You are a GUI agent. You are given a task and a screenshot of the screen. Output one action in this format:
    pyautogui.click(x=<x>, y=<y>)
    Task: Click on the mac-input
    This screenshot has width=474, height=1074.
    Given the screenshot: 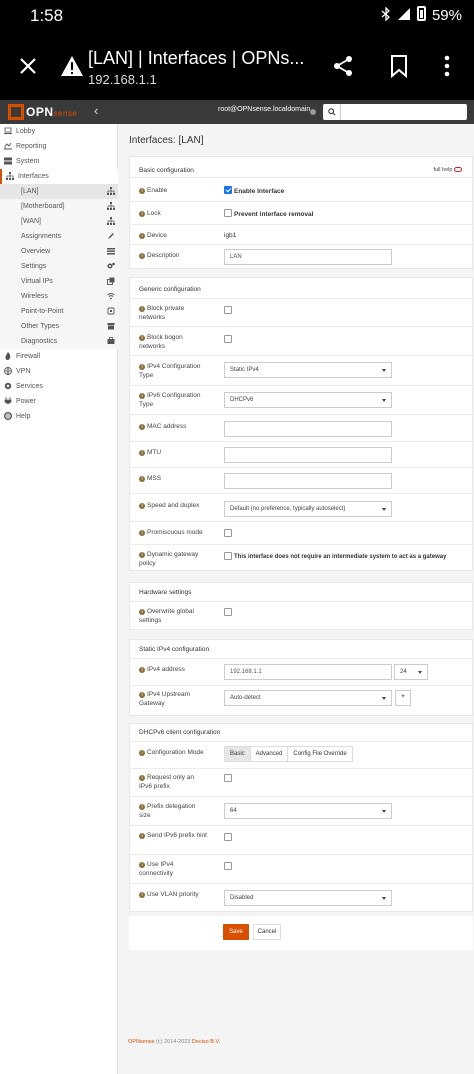 What is the action you would take?
    pyautogui.click(x=308, y=429)
    